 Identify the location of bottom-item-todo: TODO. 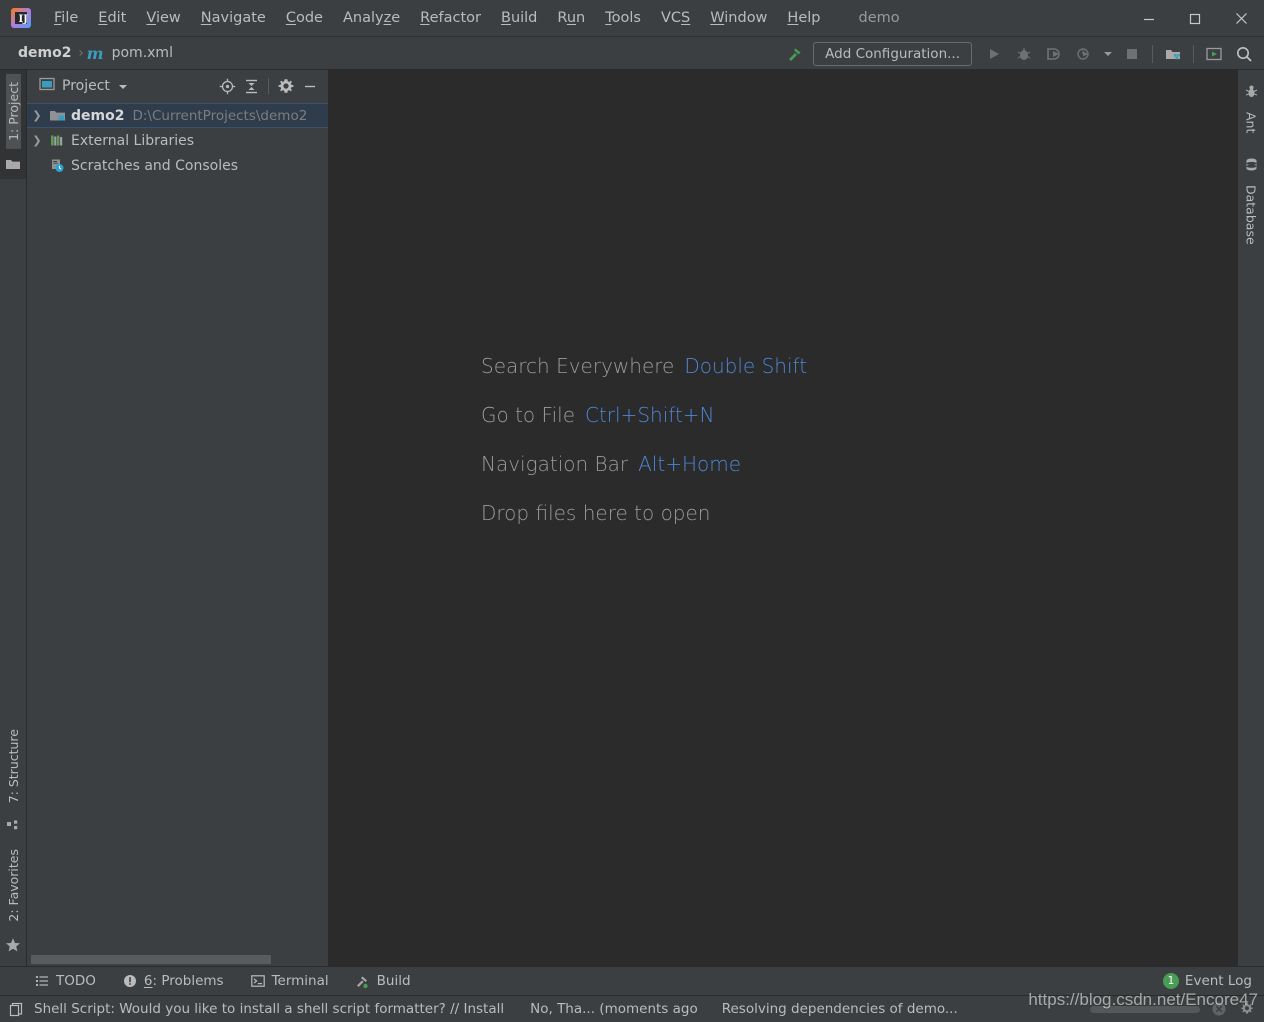
(65, 981).